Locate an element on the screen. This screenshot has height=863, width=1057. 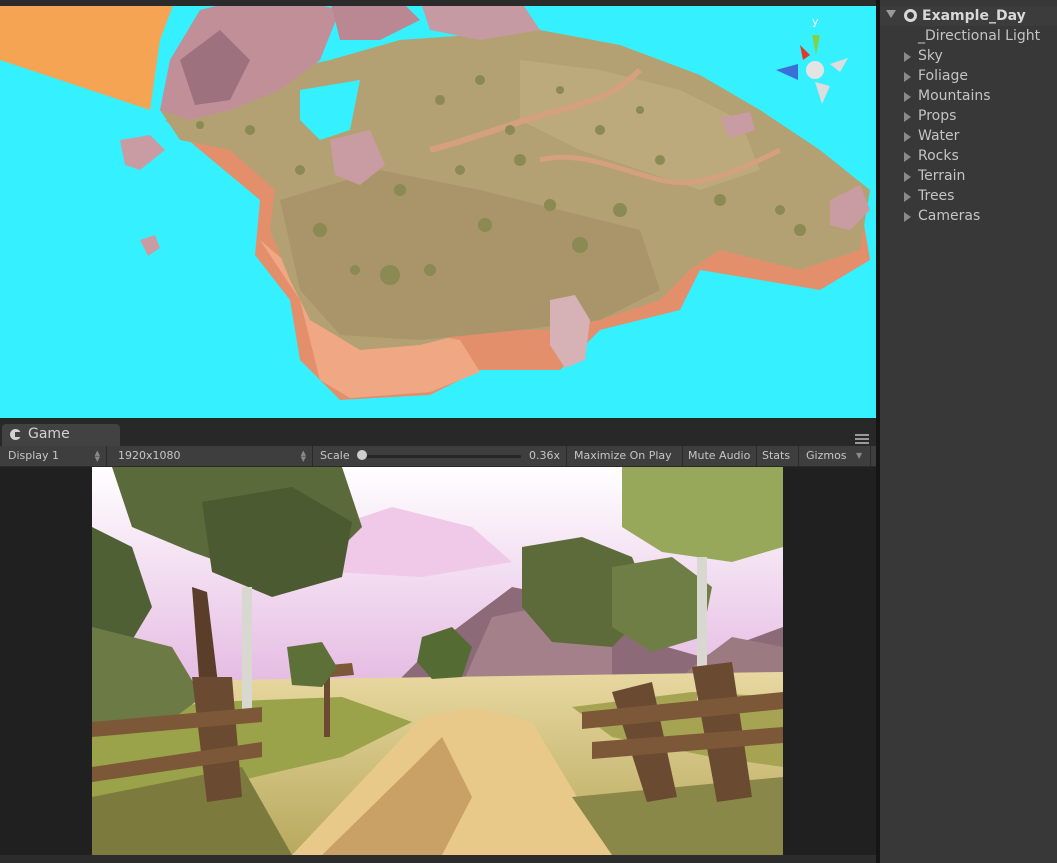
display-dropdown: Display 1 ▲ ▼ is located at coordinates (53, 456).